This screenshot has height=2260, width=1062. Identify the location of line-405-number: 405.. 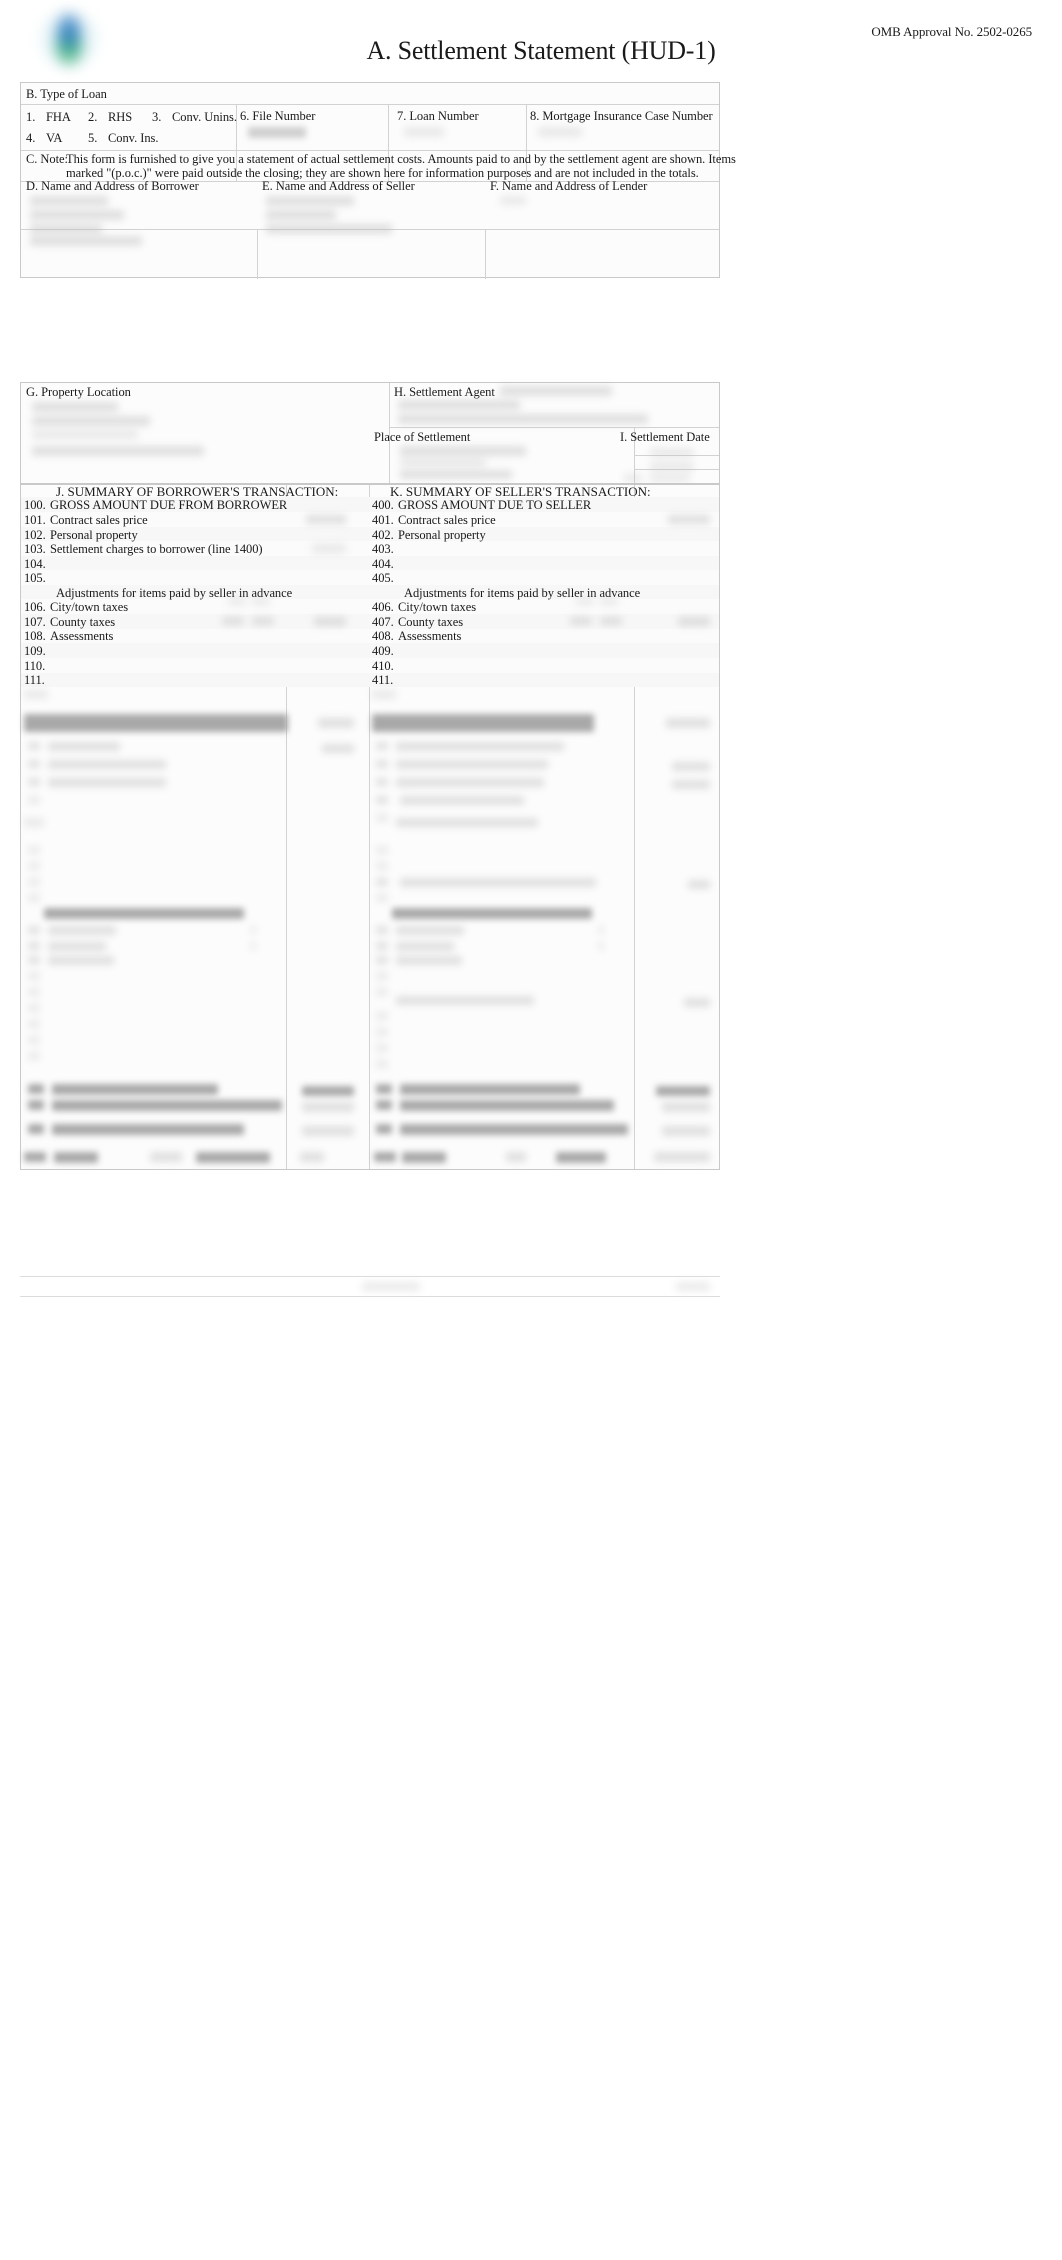
(383, 578).